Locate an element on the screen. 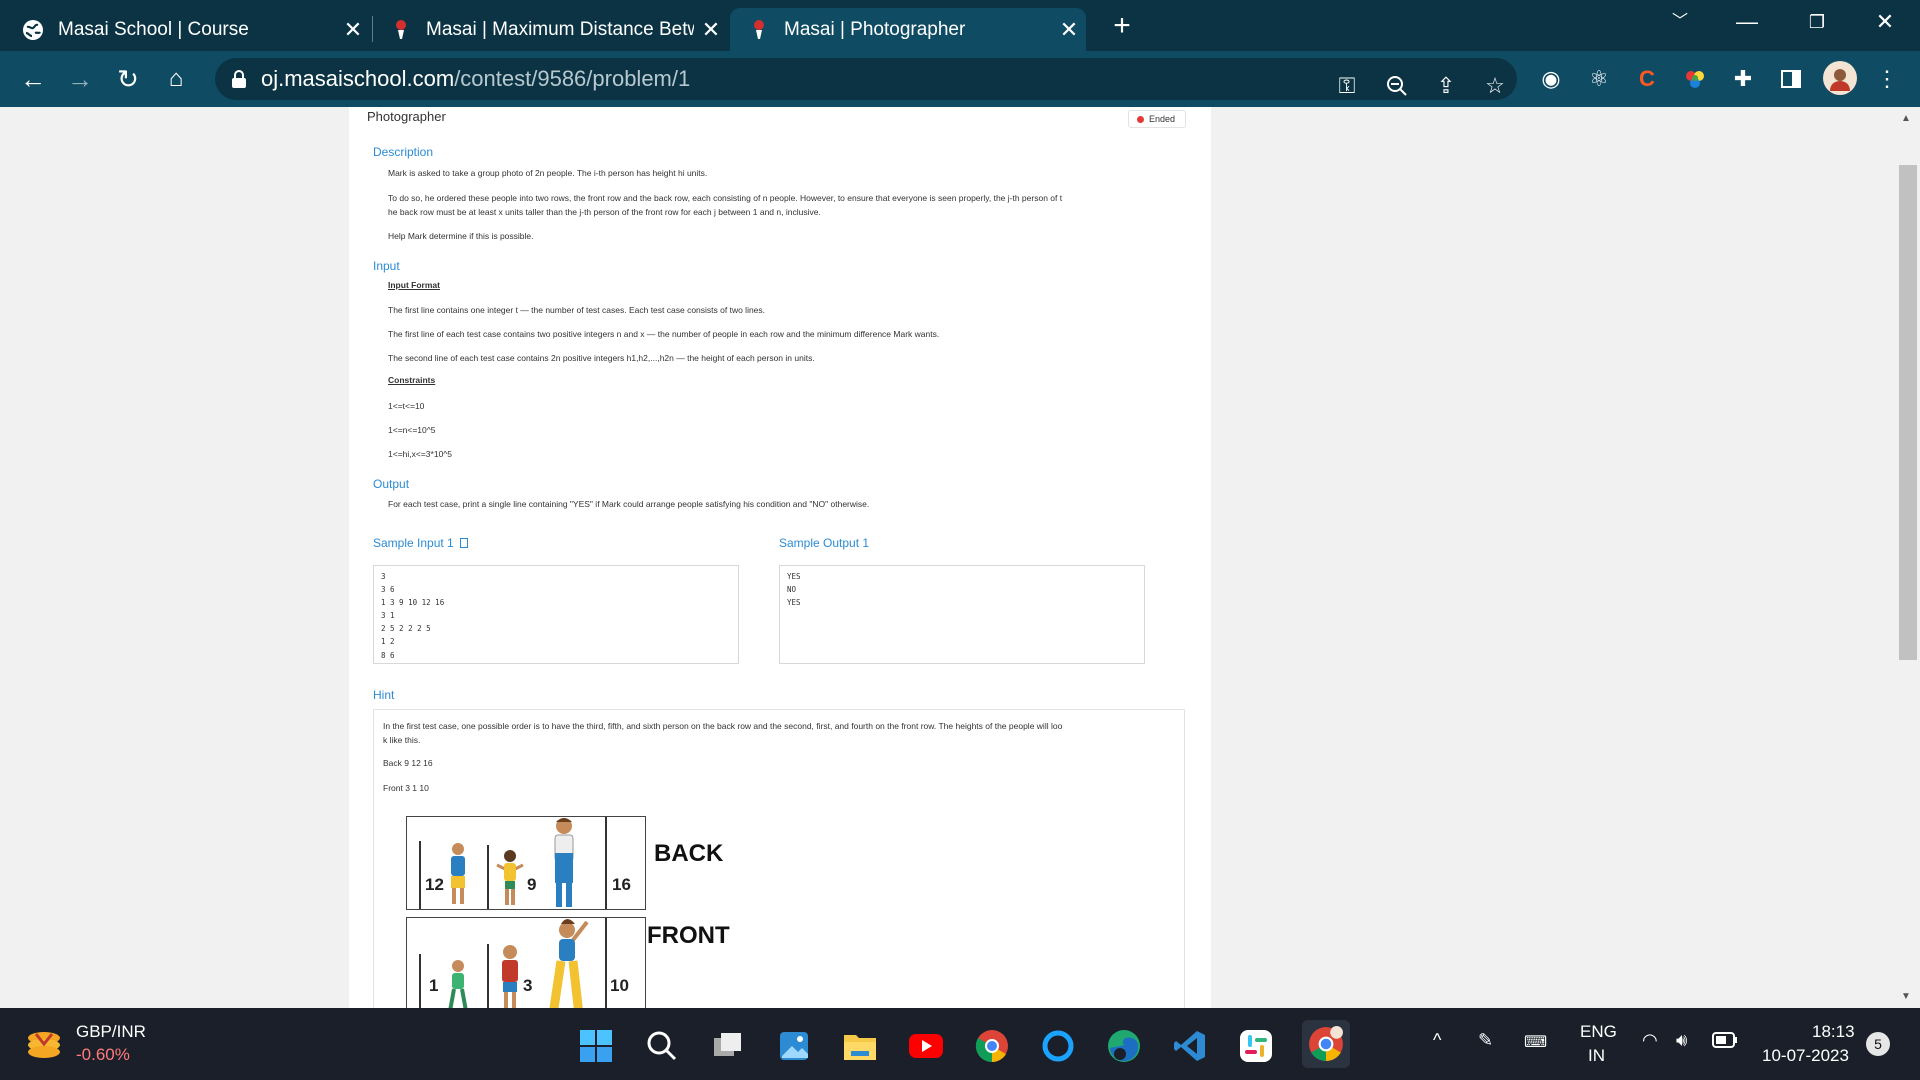 The image size is (1920, 1080). tab-masai-course: Masai School | Course ✕ is located at coordinates (185, 29).